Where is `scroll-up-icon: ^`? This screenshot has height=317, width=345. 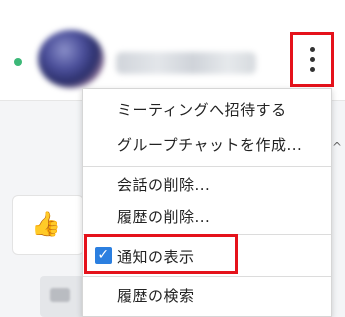 scroll-up-icon: ^ is located at coordinates (337, 147).